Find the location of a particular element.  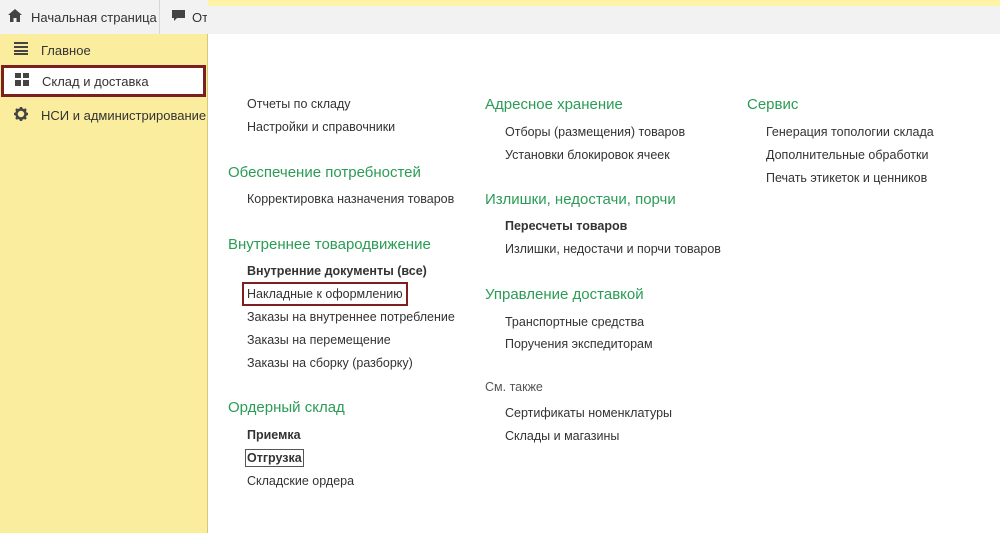

link-goods-assignment: Корректировка назначения товаров is located at coordinates (350, 199).